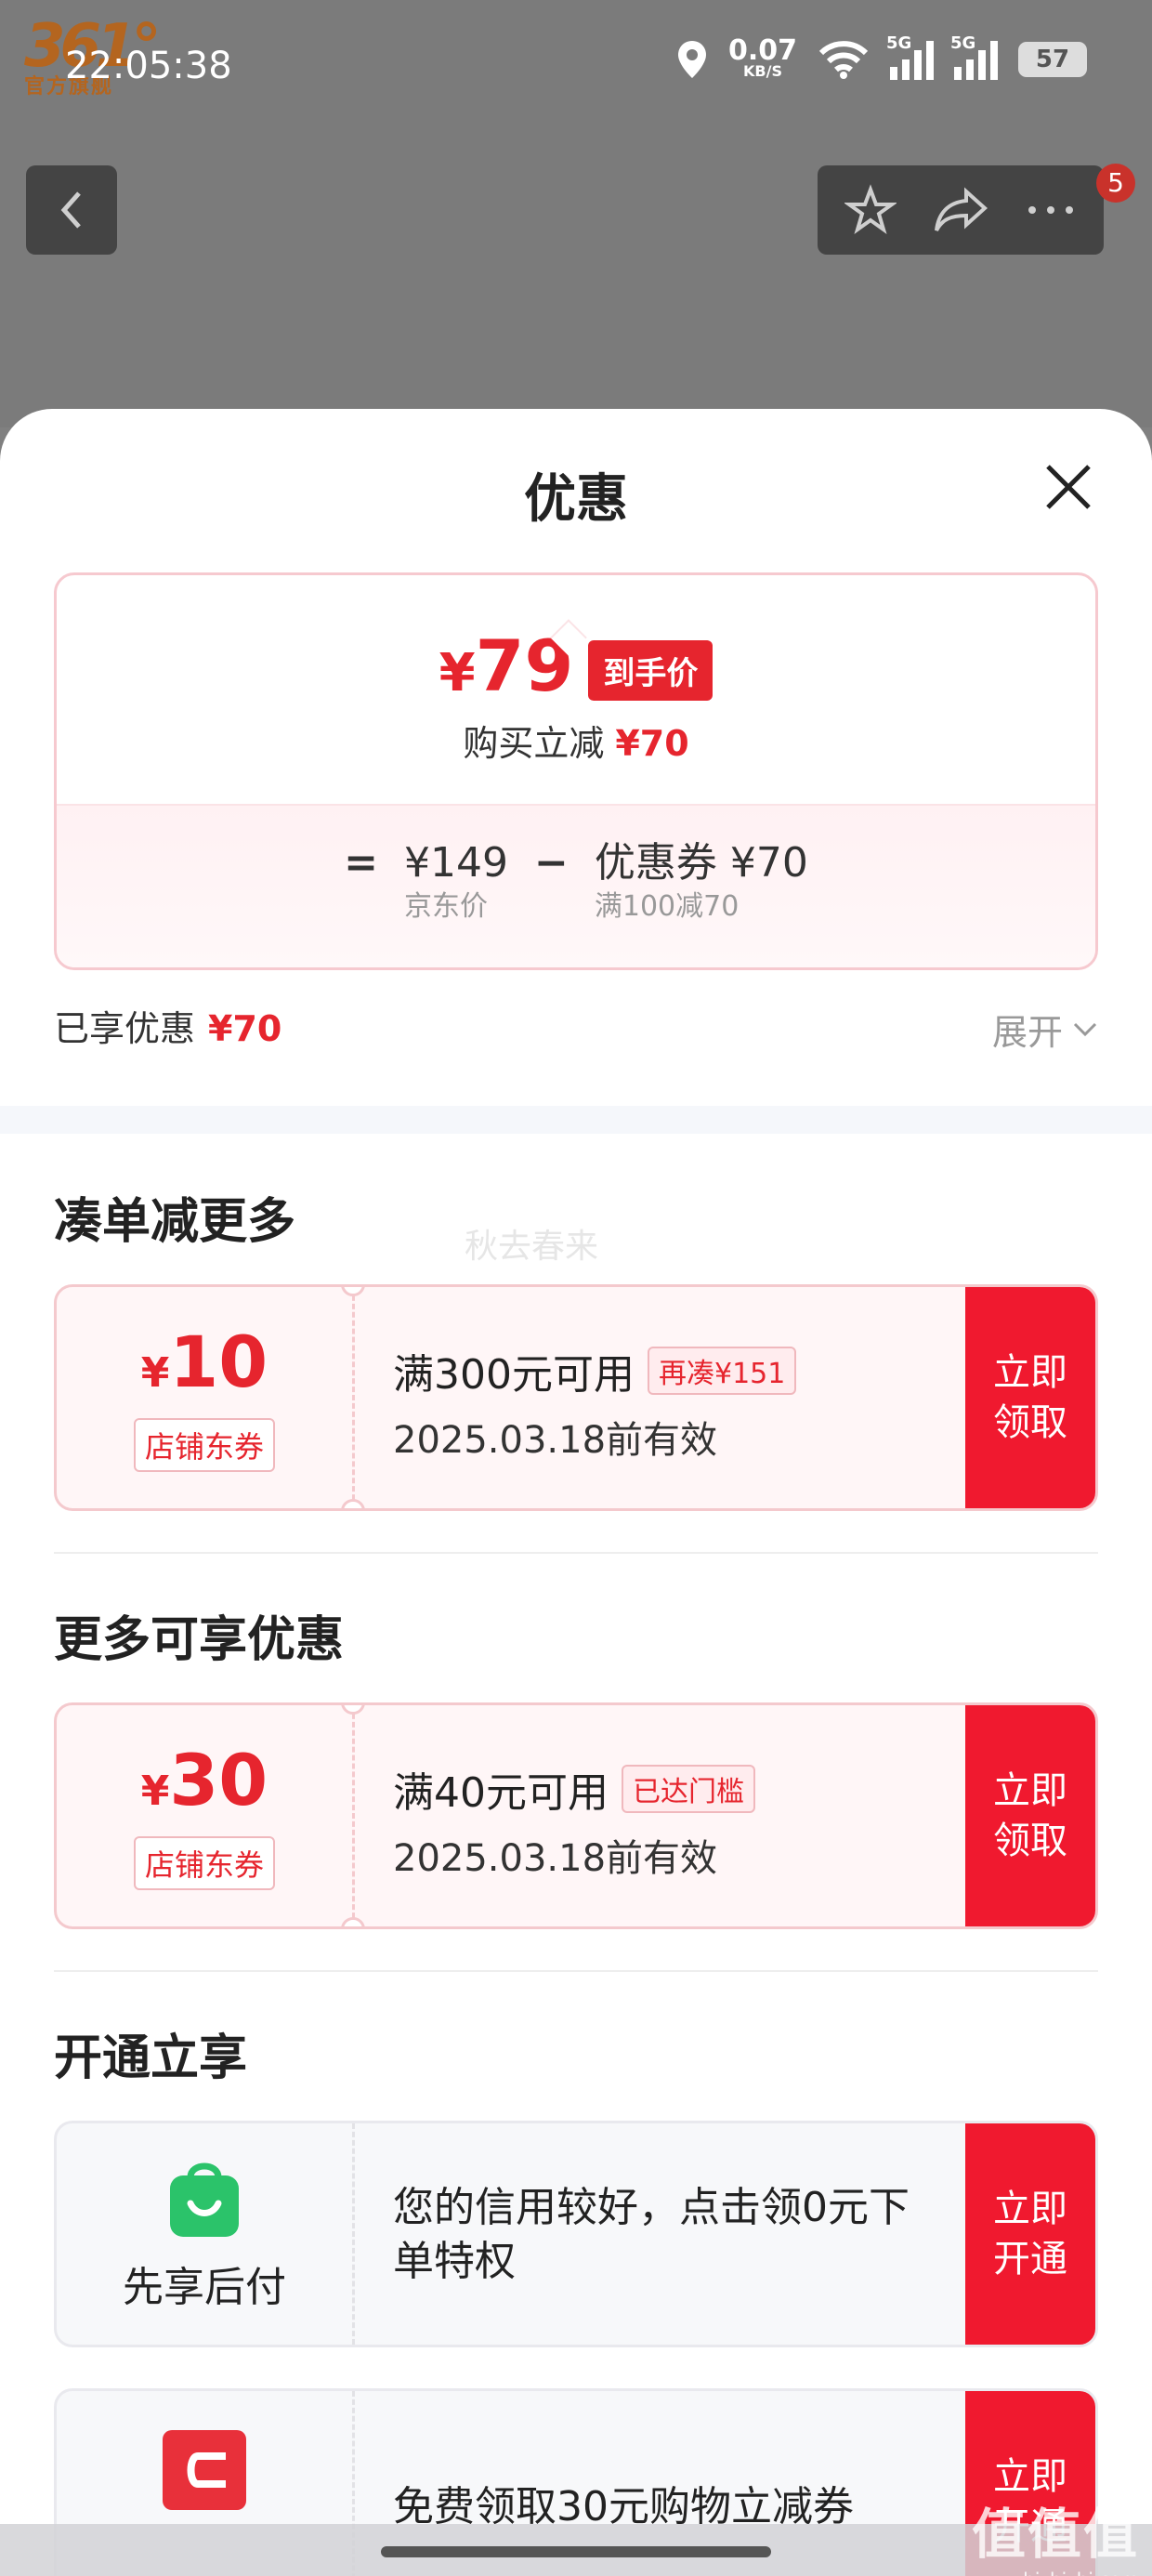 This screenshot has width=1152, height=2576. I want to click on card-icon, so click(204, 2470).